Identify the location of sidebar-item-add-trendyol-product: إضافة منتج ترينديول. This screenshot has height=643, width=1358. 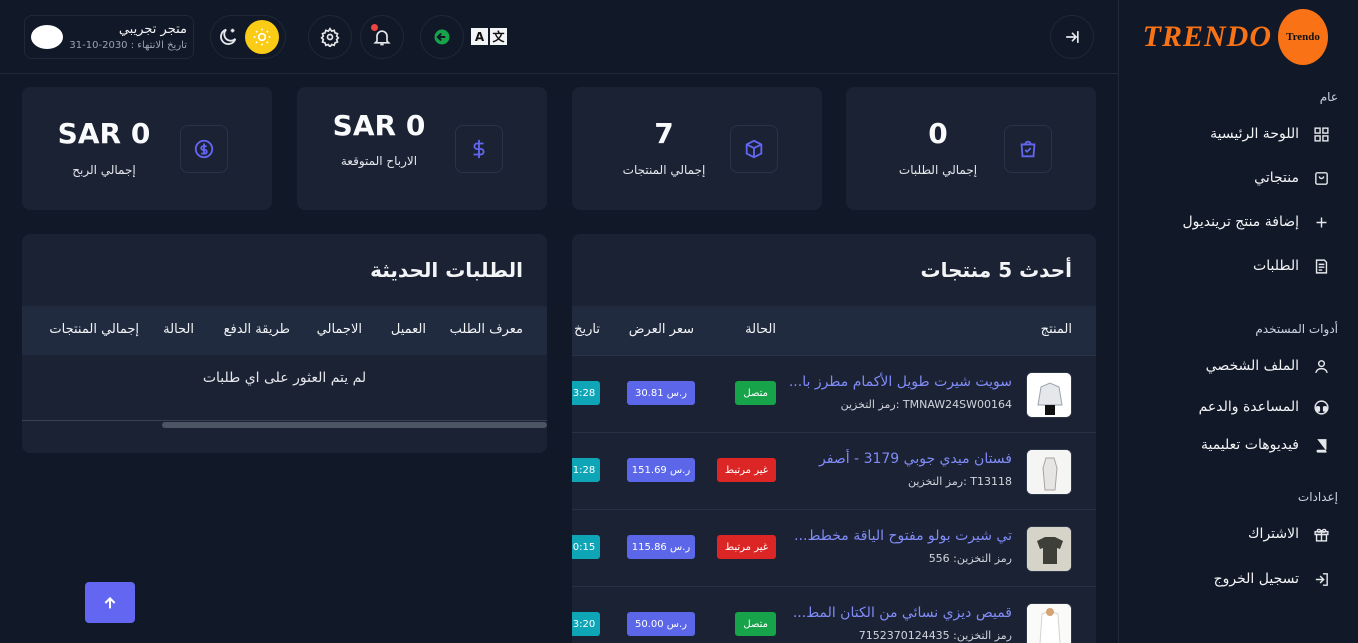
(1230, 222).